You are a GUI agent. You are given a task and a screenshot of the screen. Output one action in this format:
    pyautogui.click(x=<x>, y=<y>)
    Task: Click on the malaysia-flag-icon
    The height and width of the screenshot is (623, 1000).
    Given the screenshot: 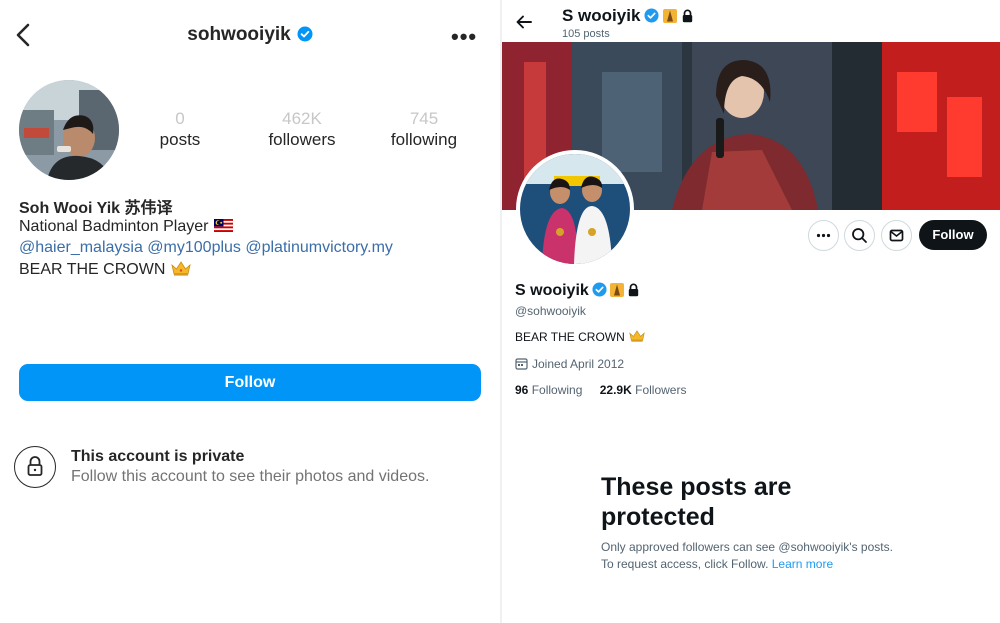 What is the action you would take?
    pyautogui.click(x=224, y=225)
    